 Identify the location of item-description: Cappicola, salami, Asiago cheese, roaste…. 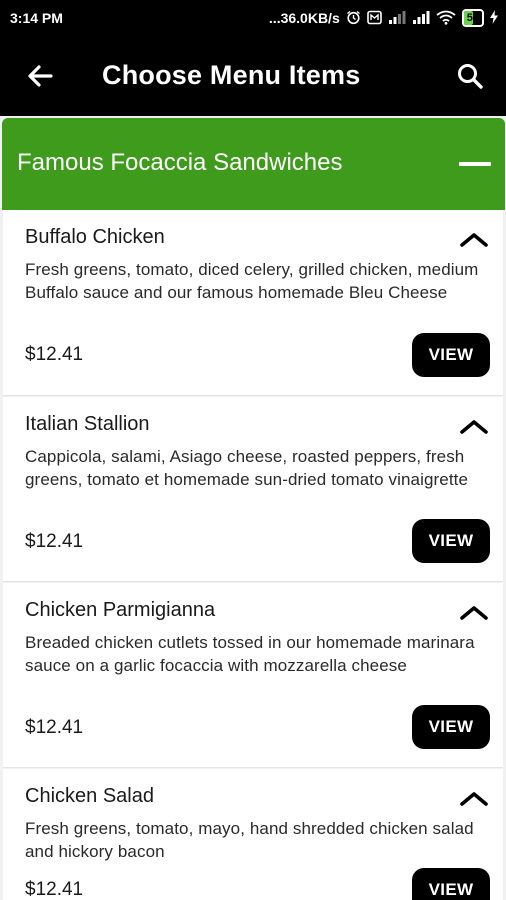
(247, 468).